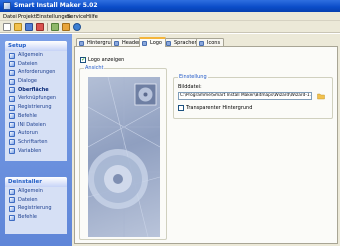 The width and height of the screenshot is (340, 246). What do you see at coordinates (193, 77) in the screenshot?
I see `settings-group-title: Einstellung` at bounding box center [193, 77].